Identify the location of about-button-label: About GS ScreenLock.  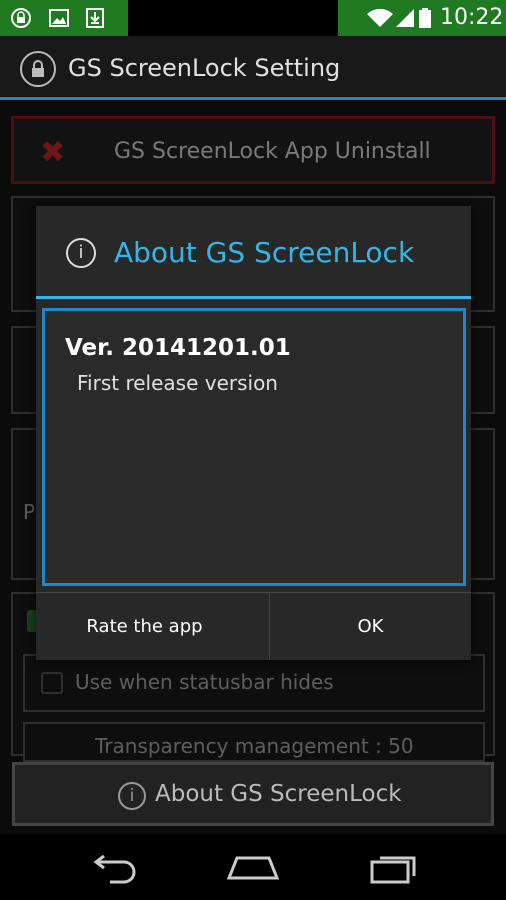
(278, 794).